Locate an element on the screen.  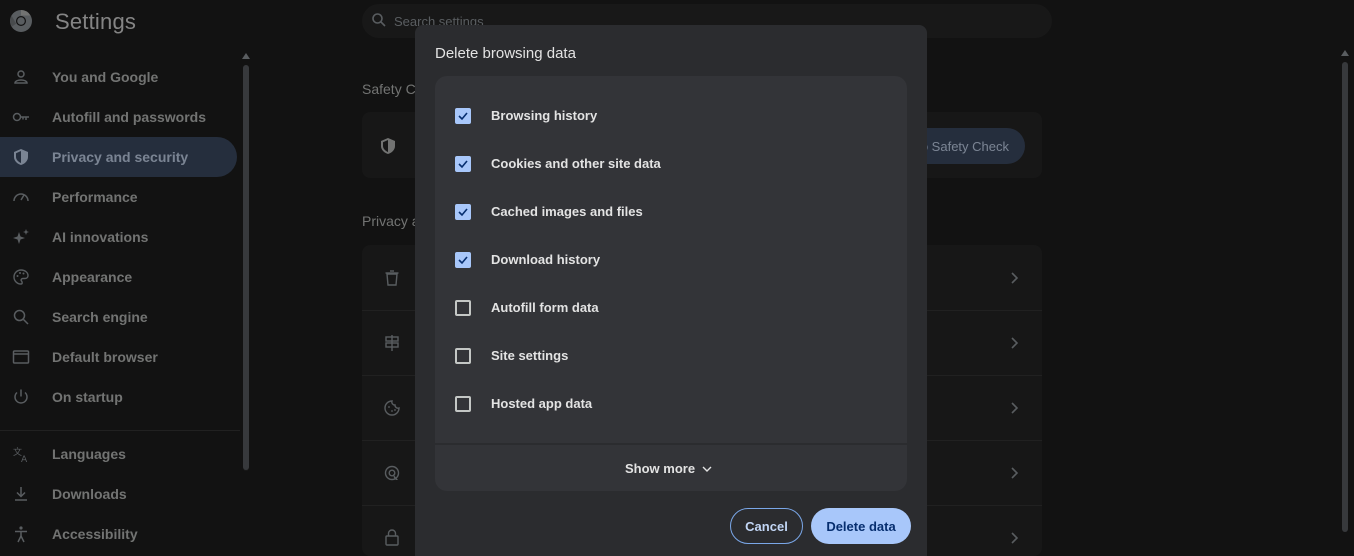
option-label: Autofill form data is located at coordinates (545, 307).